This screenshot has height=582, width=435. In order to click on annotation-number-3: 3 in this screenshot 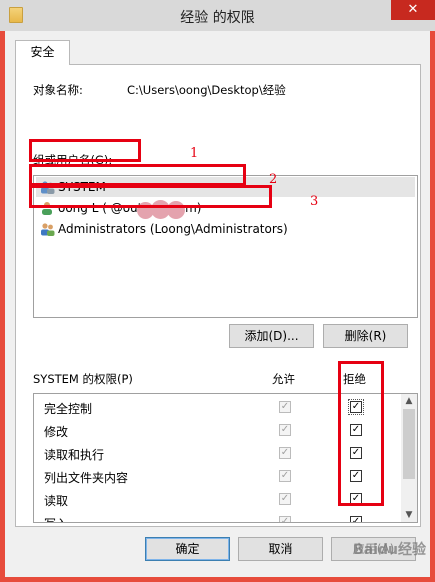, I will do `click(314, 201)`.